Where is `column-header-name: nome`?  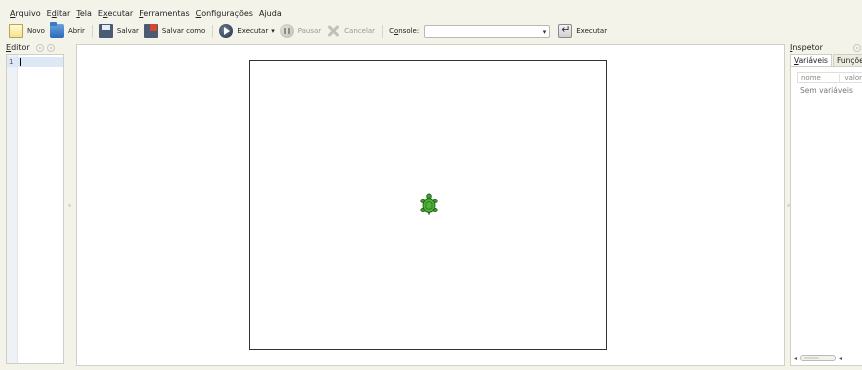
column-header-name: nome is located at coordinates (819, 77).